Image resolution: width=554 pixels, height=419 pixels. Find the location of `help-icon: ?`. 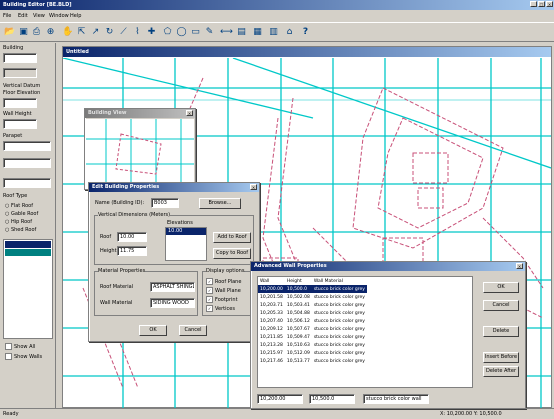

help-icon: ? is located at coordinates (305, 32).